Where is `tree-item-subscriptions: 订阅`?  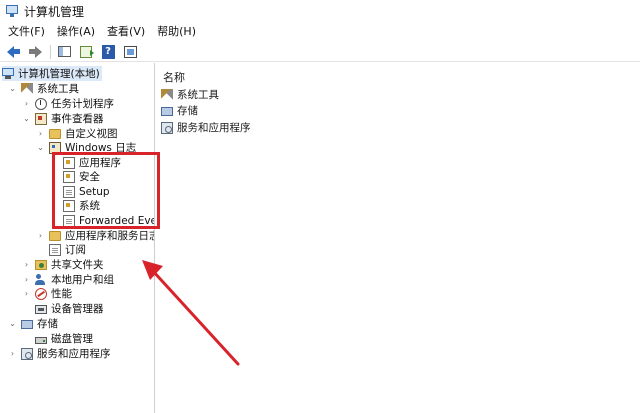
tree-item-subscriptions: 订阅 is located at coordinates (61, 249).